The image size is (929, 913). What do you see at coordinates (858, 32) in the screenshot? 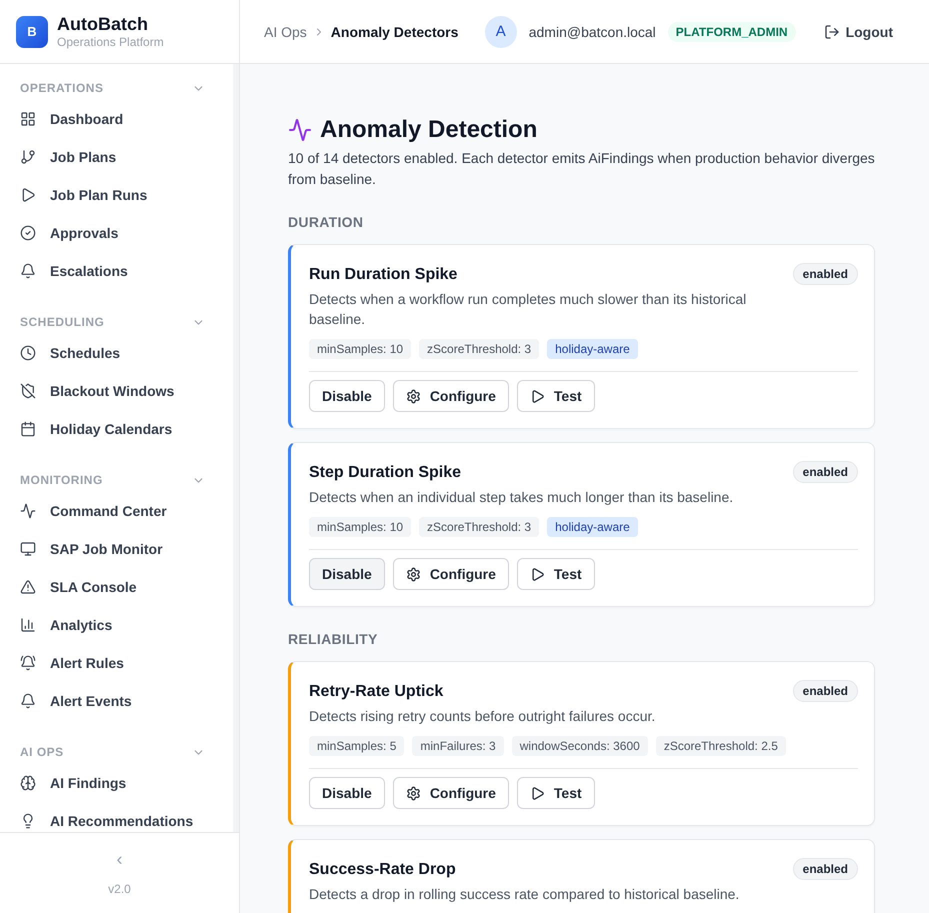
I see `logout-button: Logout` at bounding box center [858, 32].